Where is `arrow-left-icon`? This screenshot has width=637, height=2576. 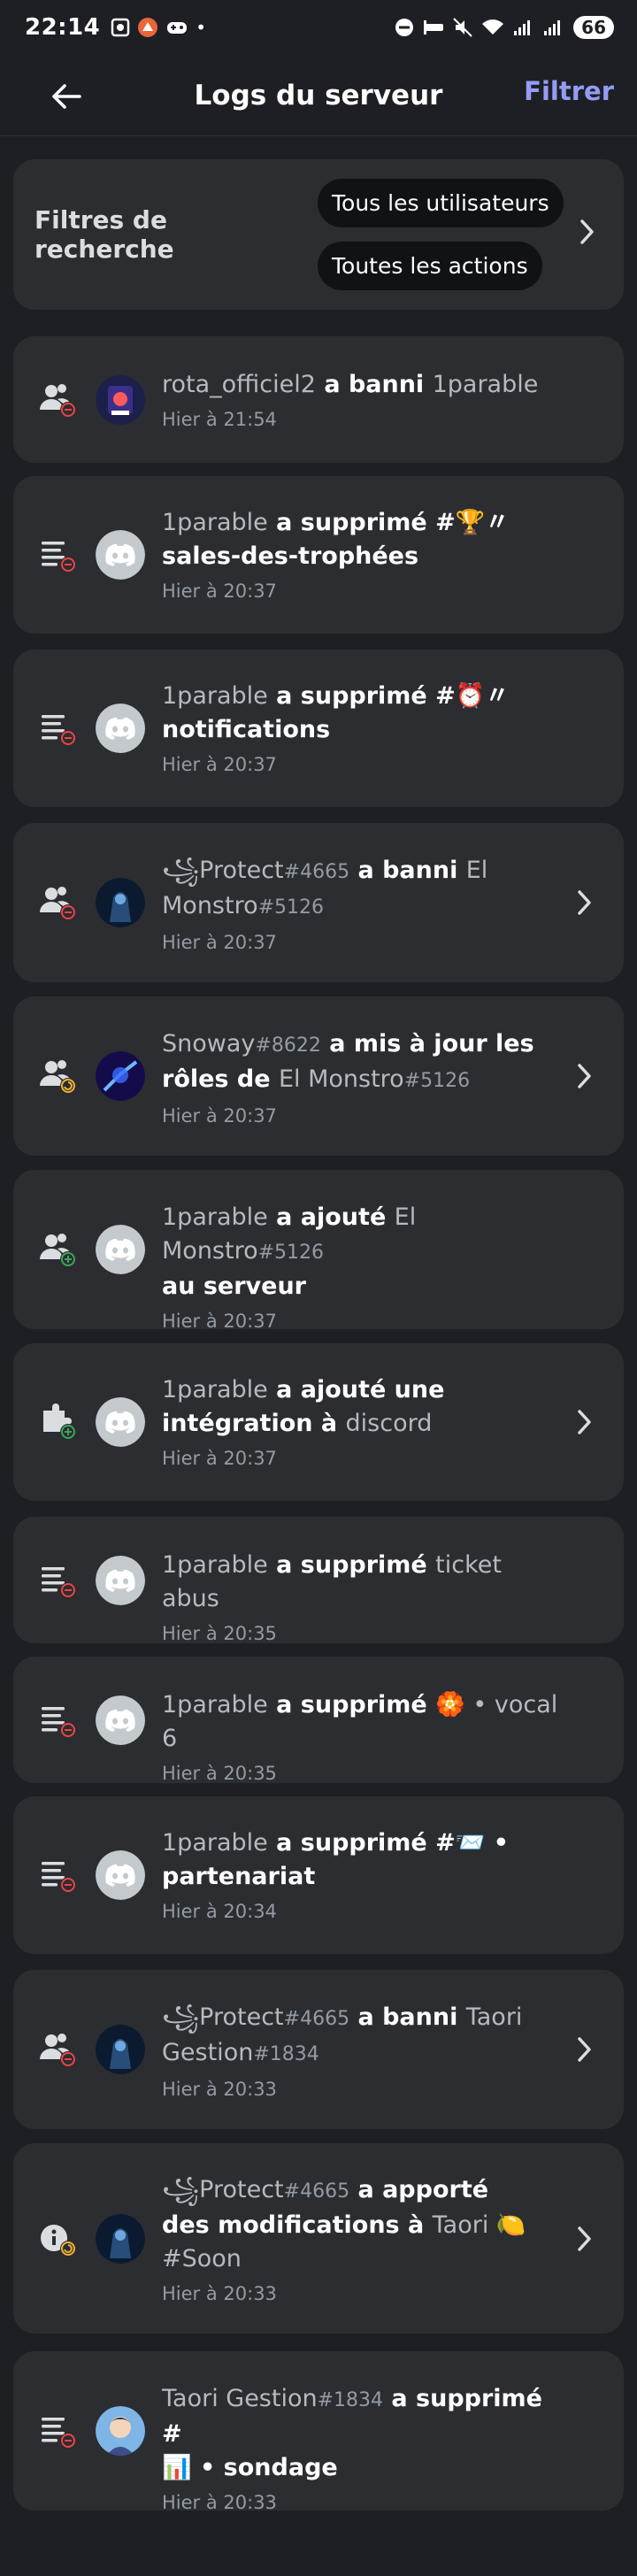
arrow-left-icon is located at coordinates (66, 96).